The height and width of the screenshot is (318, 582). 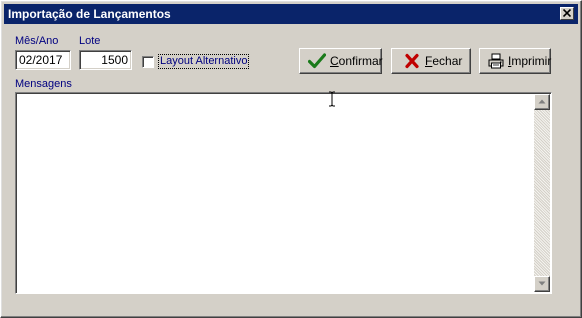 I want to click on close-icon, so click(x=567, y=13).